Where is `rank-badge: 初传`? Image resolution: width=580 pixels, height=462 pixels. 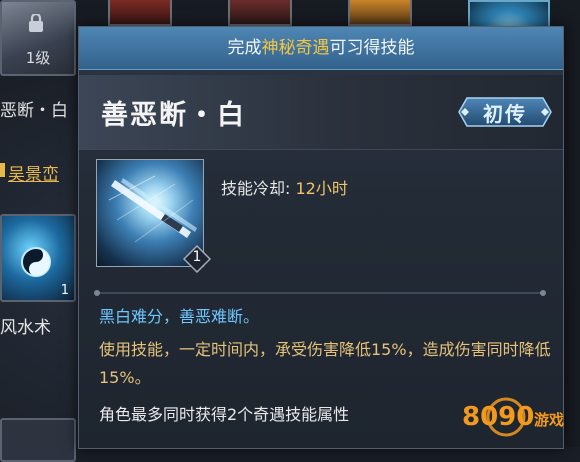 rank-badge: 初传 is located at coordinates (505, 112).